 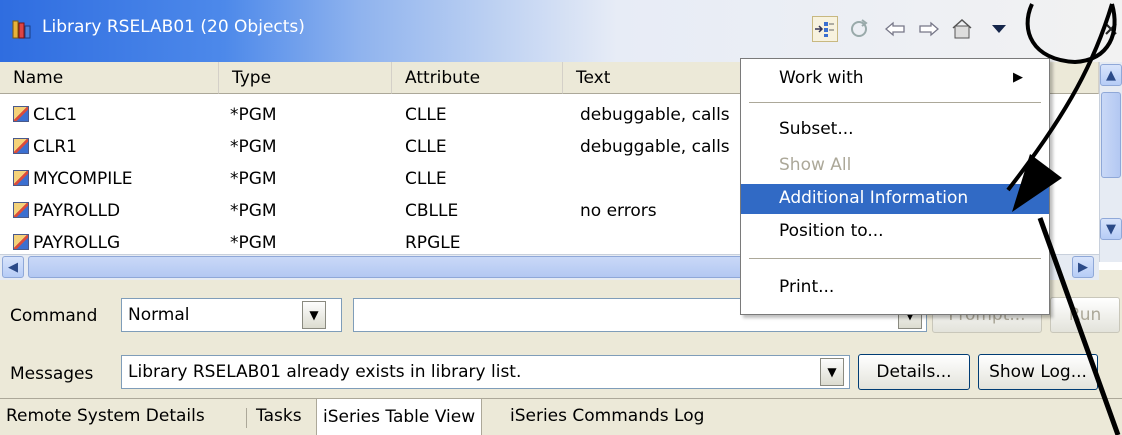 What do you see at coordinates (1079, 326) in the screenshot?
I see `annotation-line` at bounding box center [1079, 326].